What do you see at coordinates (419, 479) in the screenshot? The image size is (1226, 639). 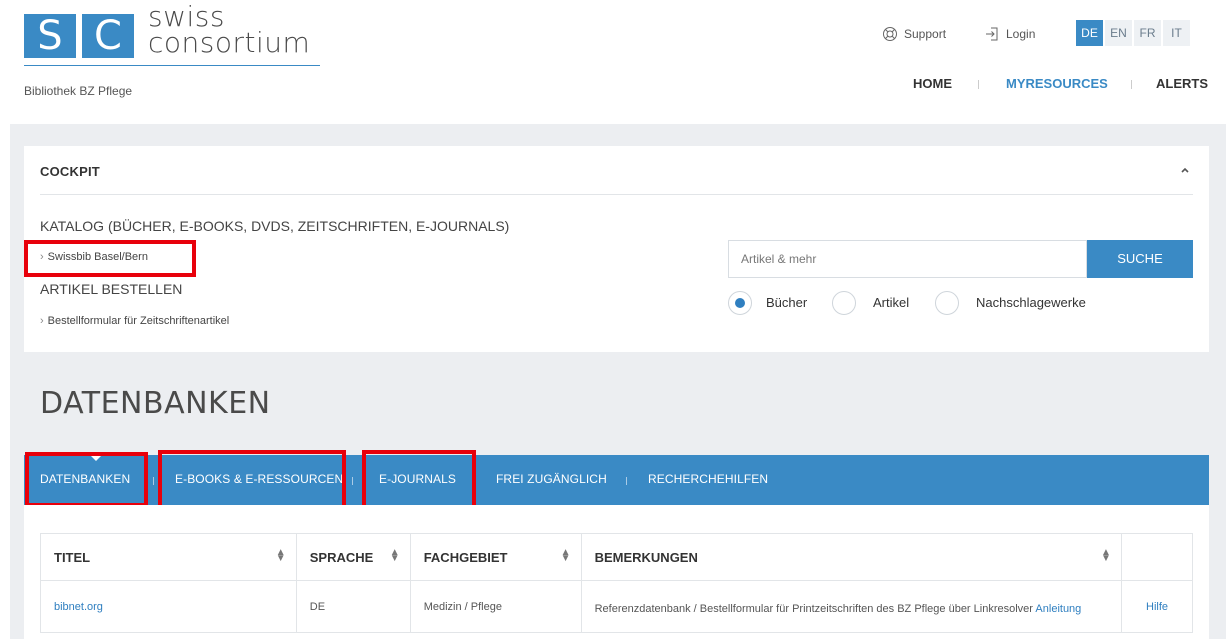 I see `highlight-box-ejournals` at bounding box center [419, 479].